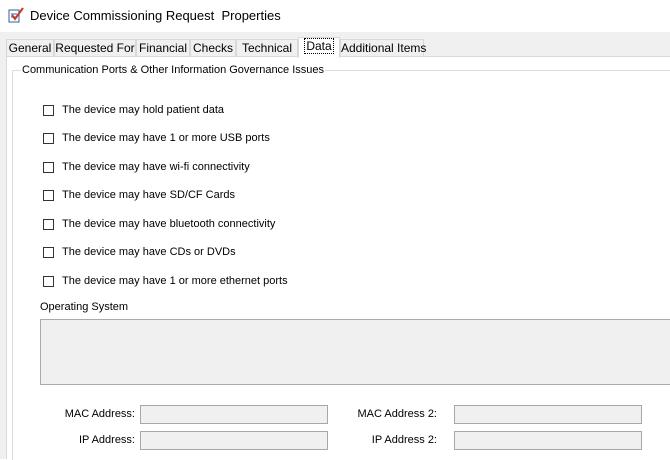 This screenshot has height=460, width=670. I want to click on check-usb-ports: The device may have 1 or more USB ports, so click(156, 138).